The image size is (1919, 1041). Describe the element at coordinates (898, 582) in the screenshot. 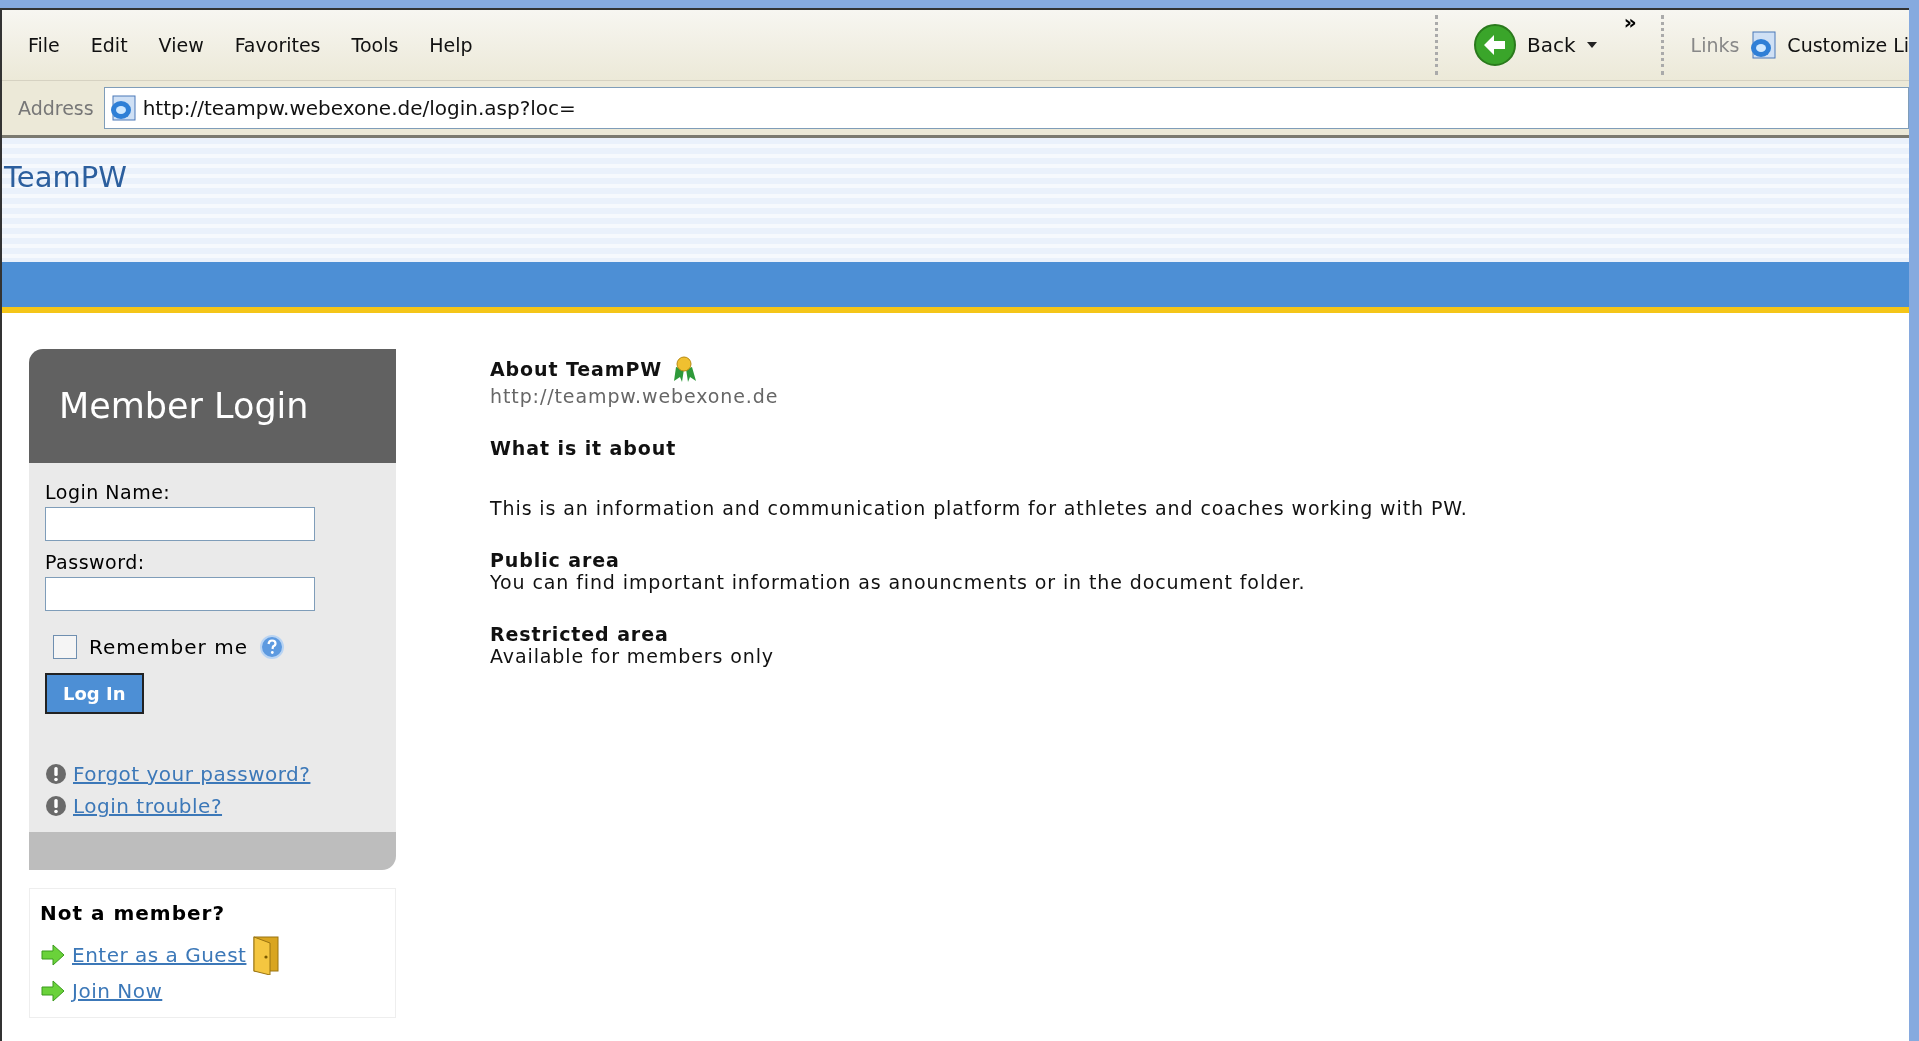

I see `section-text: You can find important information as anouncments or in the document folder.` at that location.